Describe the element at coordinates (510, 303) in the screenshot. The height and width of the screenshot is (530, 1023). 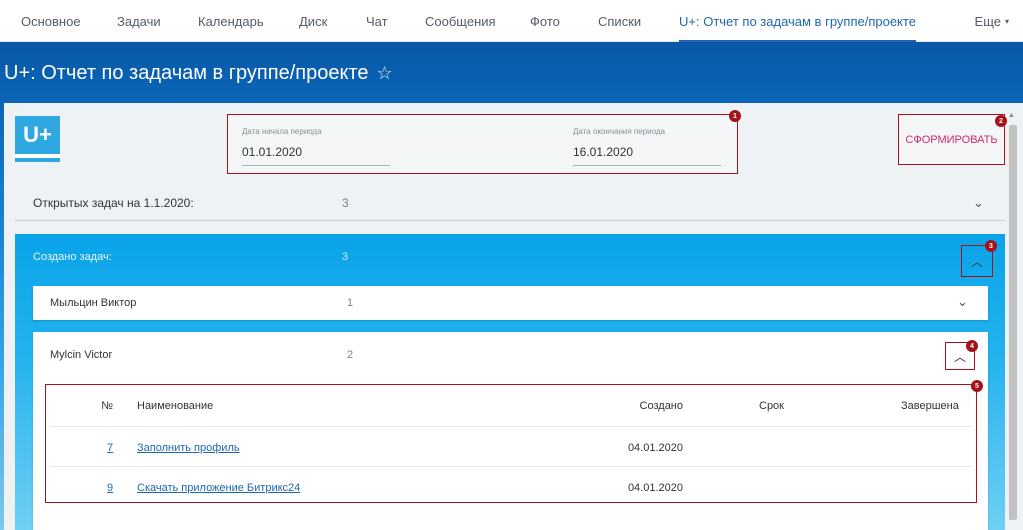
I see `person-row: Мыльцин Виктор 1 ⌄` at that location.